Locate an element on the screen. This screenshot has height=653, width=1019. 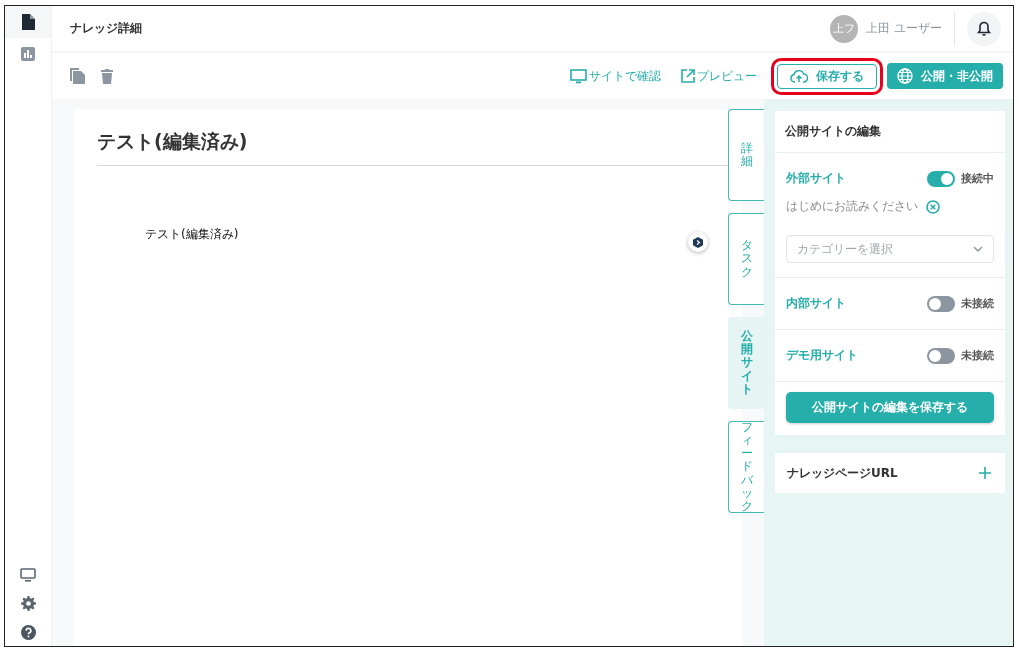
side-tab: フィードバック is located at coordinates (746, 467).